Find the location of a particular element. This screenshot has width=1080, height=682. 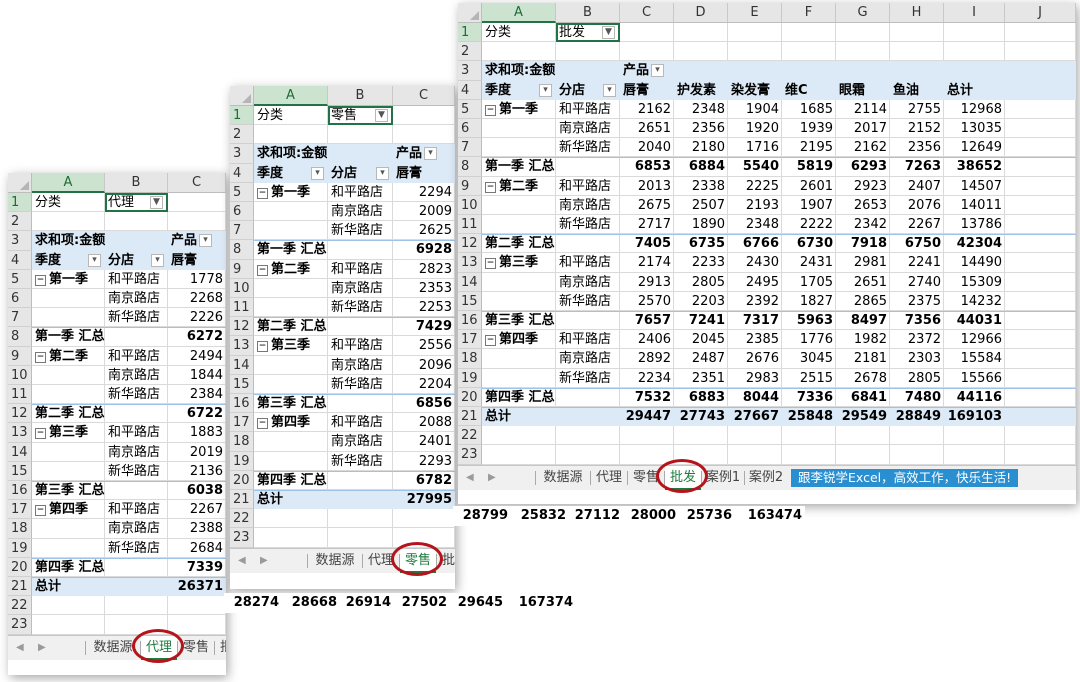

value-cell: 2515 is located at coordinates (809, 378).